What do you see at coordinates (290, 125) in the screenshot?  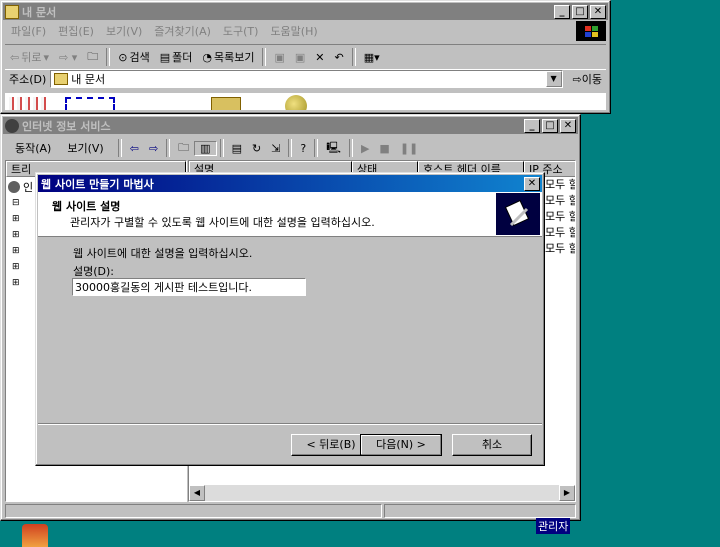 I see `iis-titlebar: 인터넷 정보 서비스 _ □ ✕` at bounding box center [290, 125].